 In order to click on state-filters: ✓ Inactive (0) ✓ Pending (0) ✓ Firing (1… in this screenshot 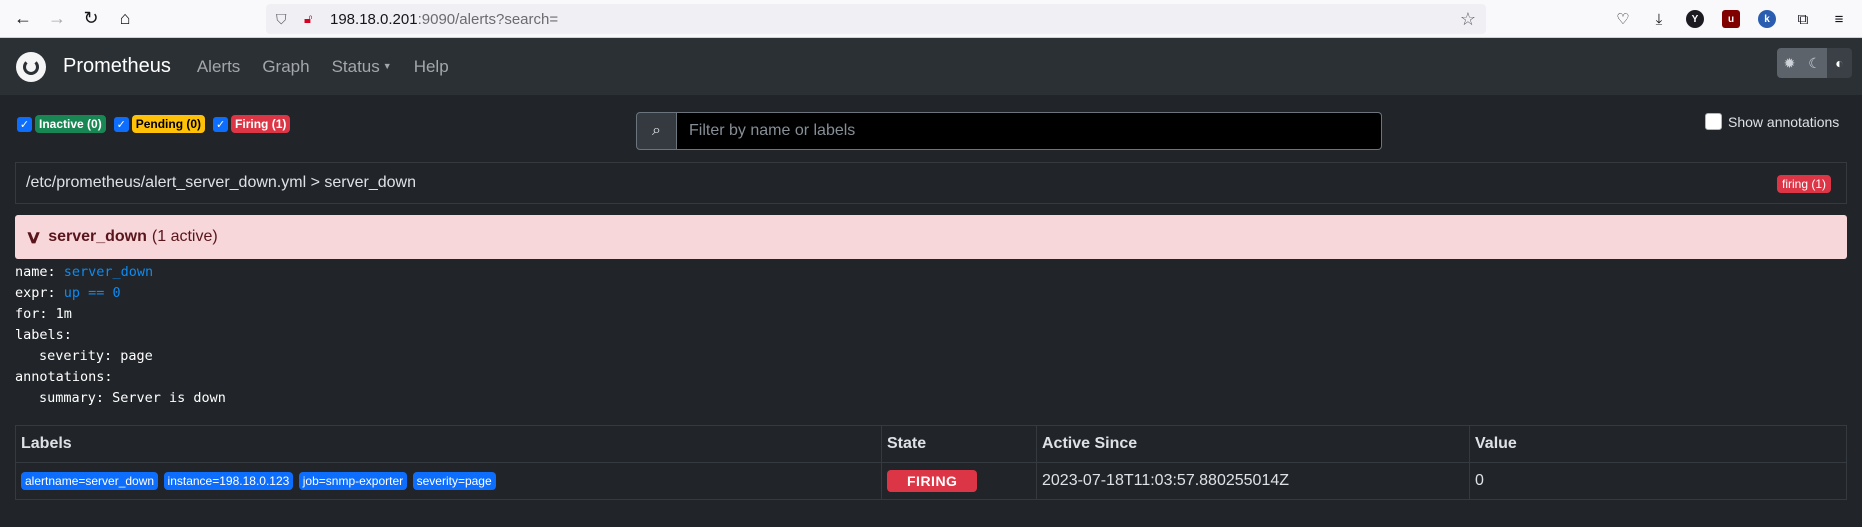, I will do `click(157, 124)`.